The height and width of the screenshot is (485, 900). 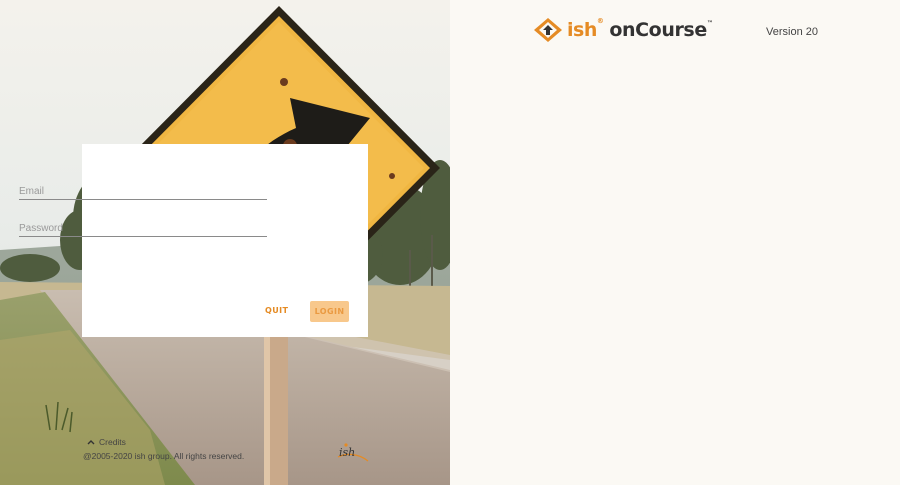 What do you see at coordinates (276, 310) in the screenshot?
I see `quit-button: QUIT` at bounding box center [276, 310].